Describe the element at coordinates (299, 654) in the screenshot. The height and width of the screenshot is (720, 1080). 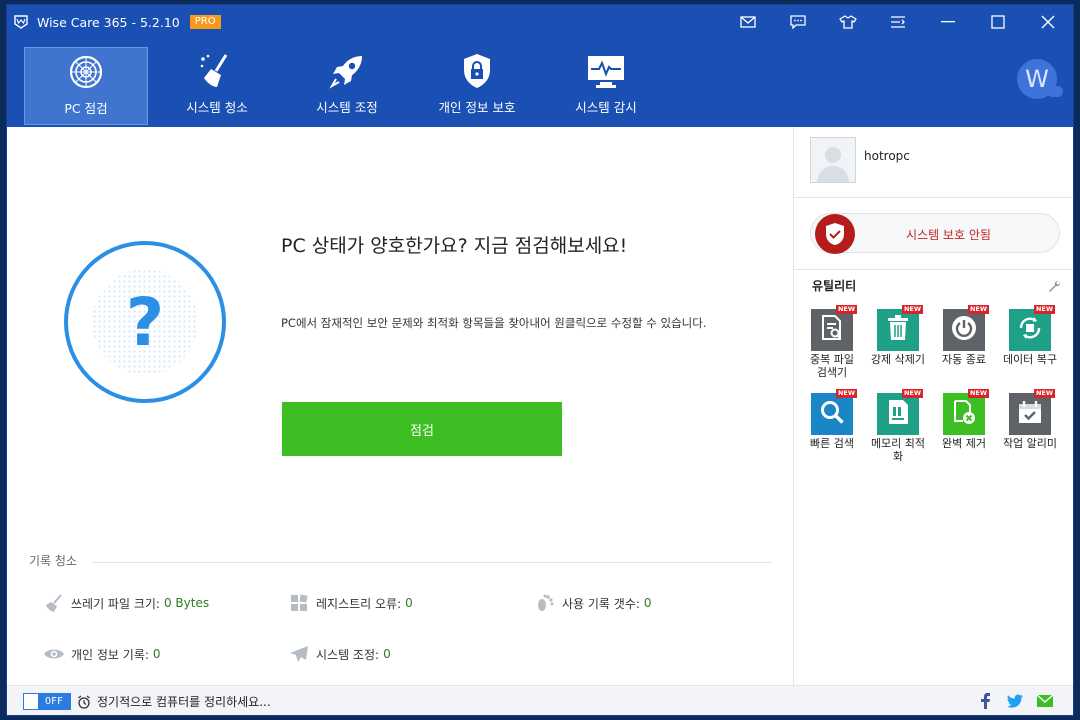
I see `paper-plane-icon` at that location.